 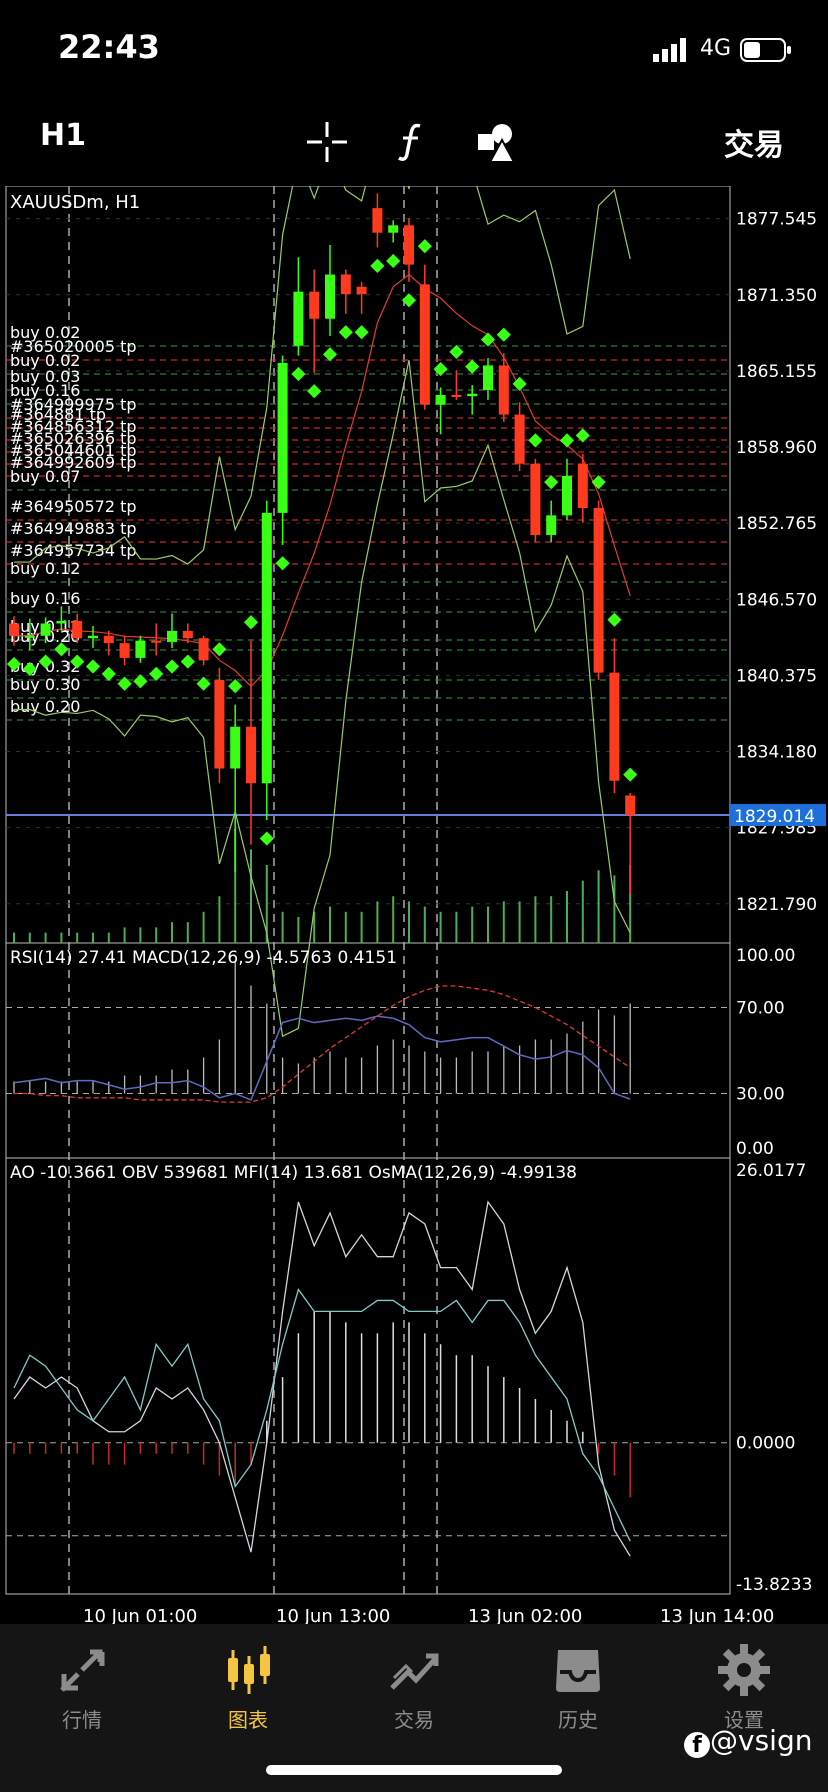 I want to click on status-time: 22:43, so click(x=109, y=47).